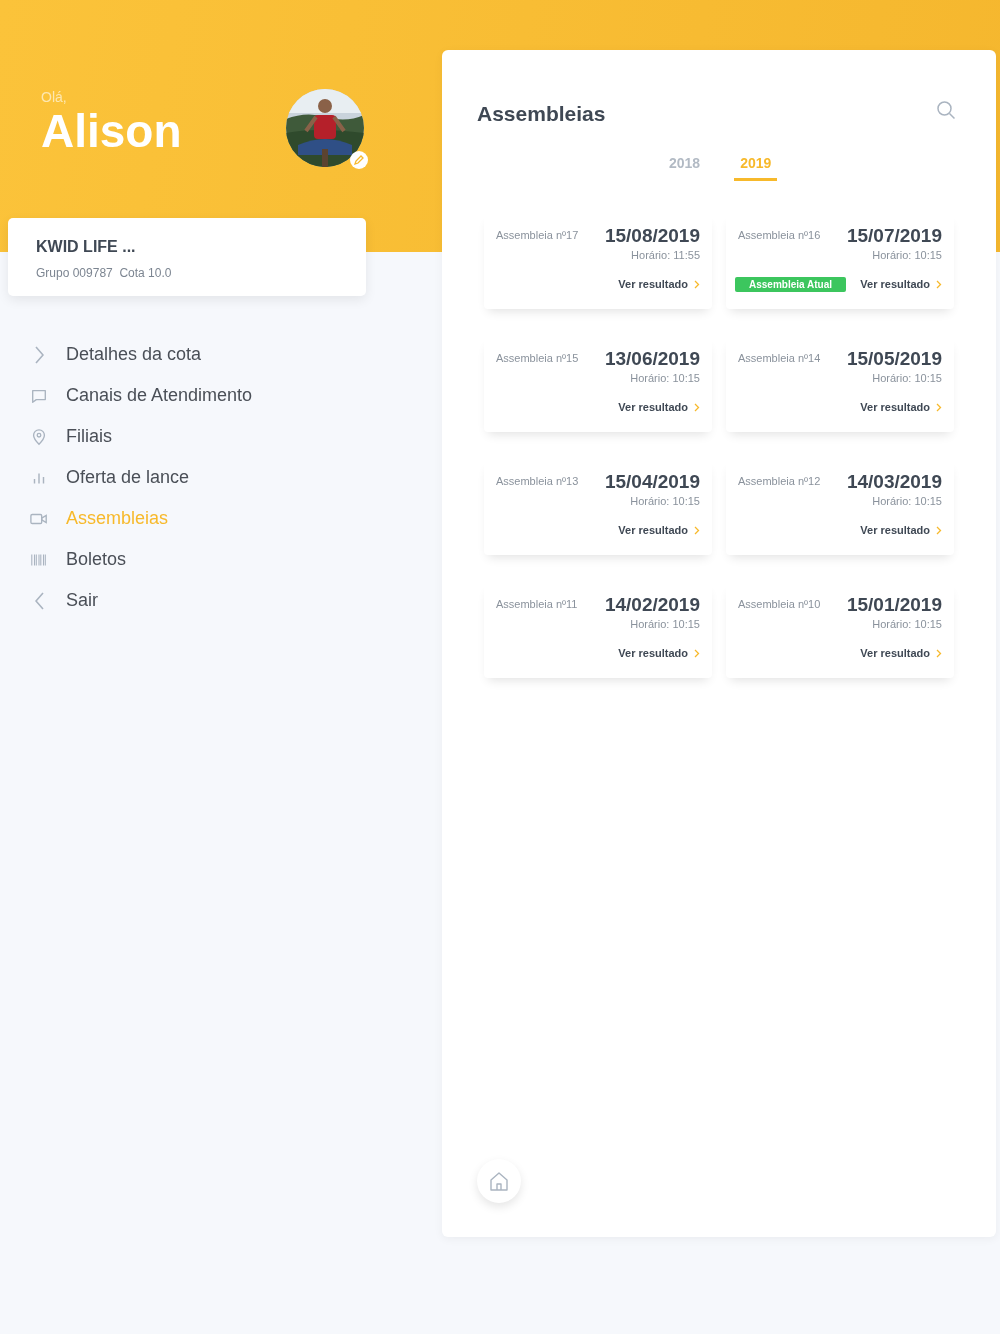  I want to click on menu-item: Oferta de lance, so click(221, 477).